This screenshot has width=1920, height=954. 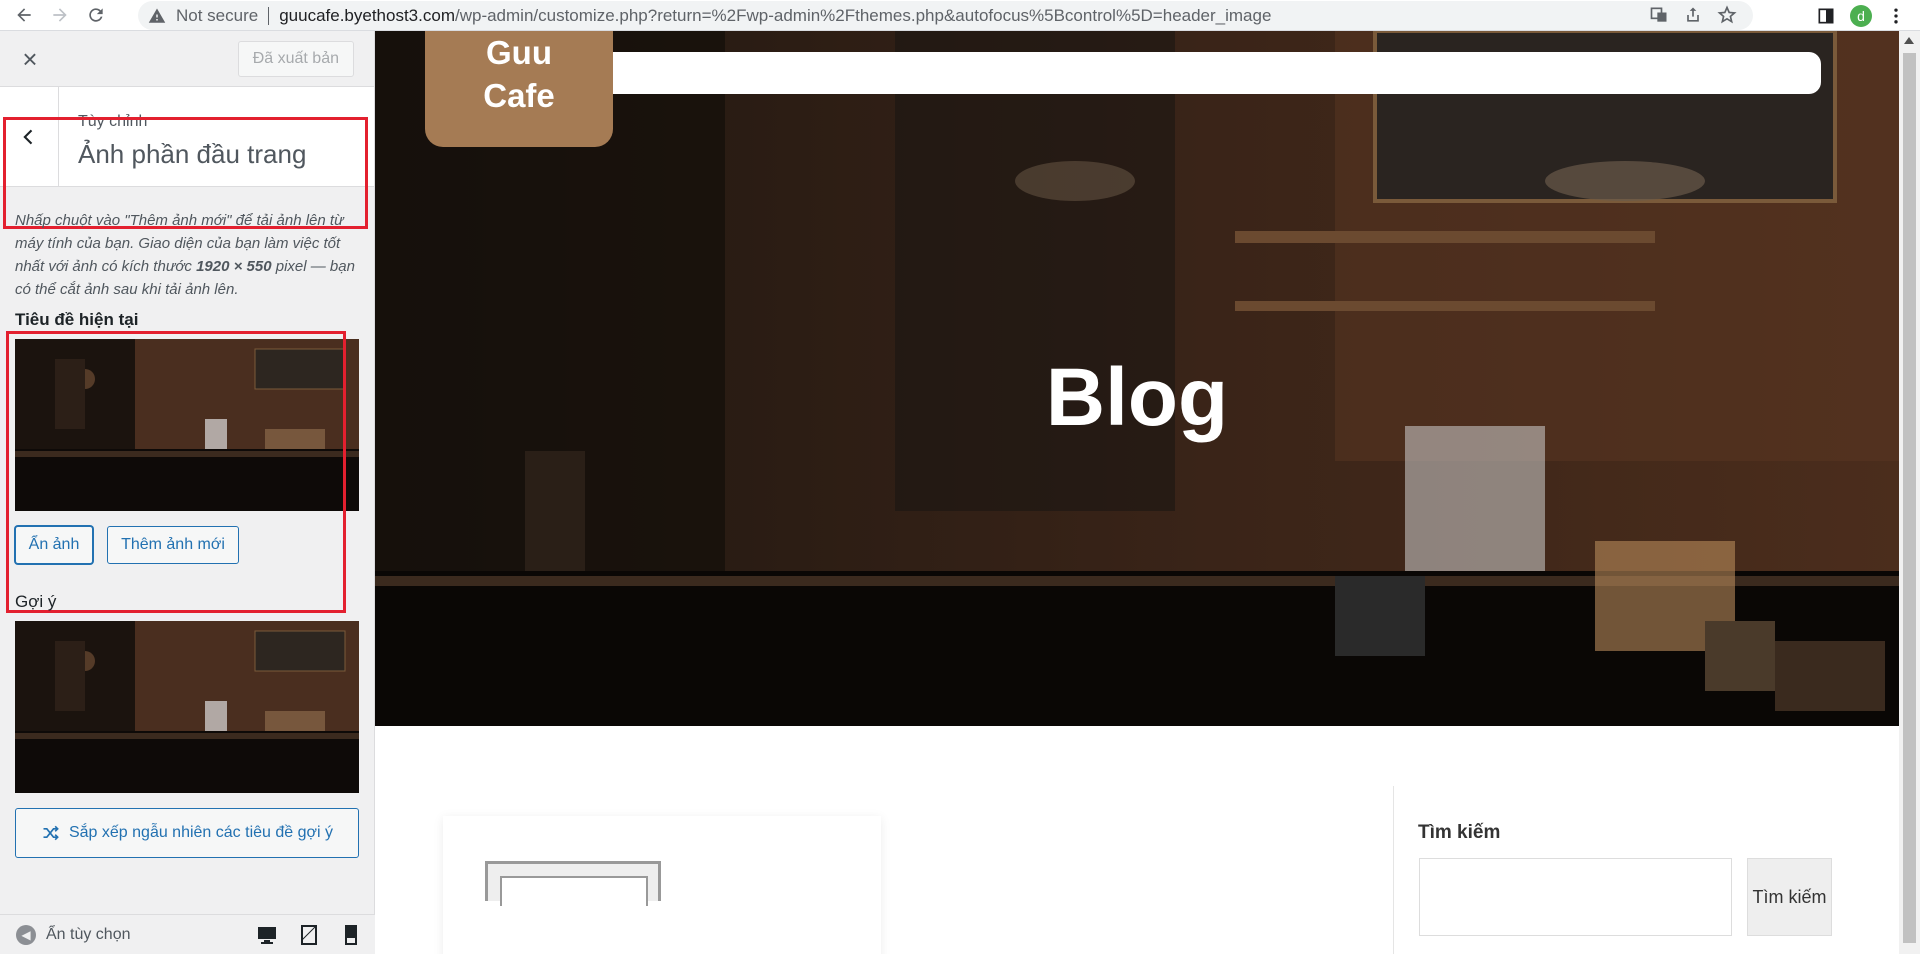 What do you see at coordinates (1909, 40) in the screenshot?
I see `scroll-up-icon` at bounding box center [1909, 40].